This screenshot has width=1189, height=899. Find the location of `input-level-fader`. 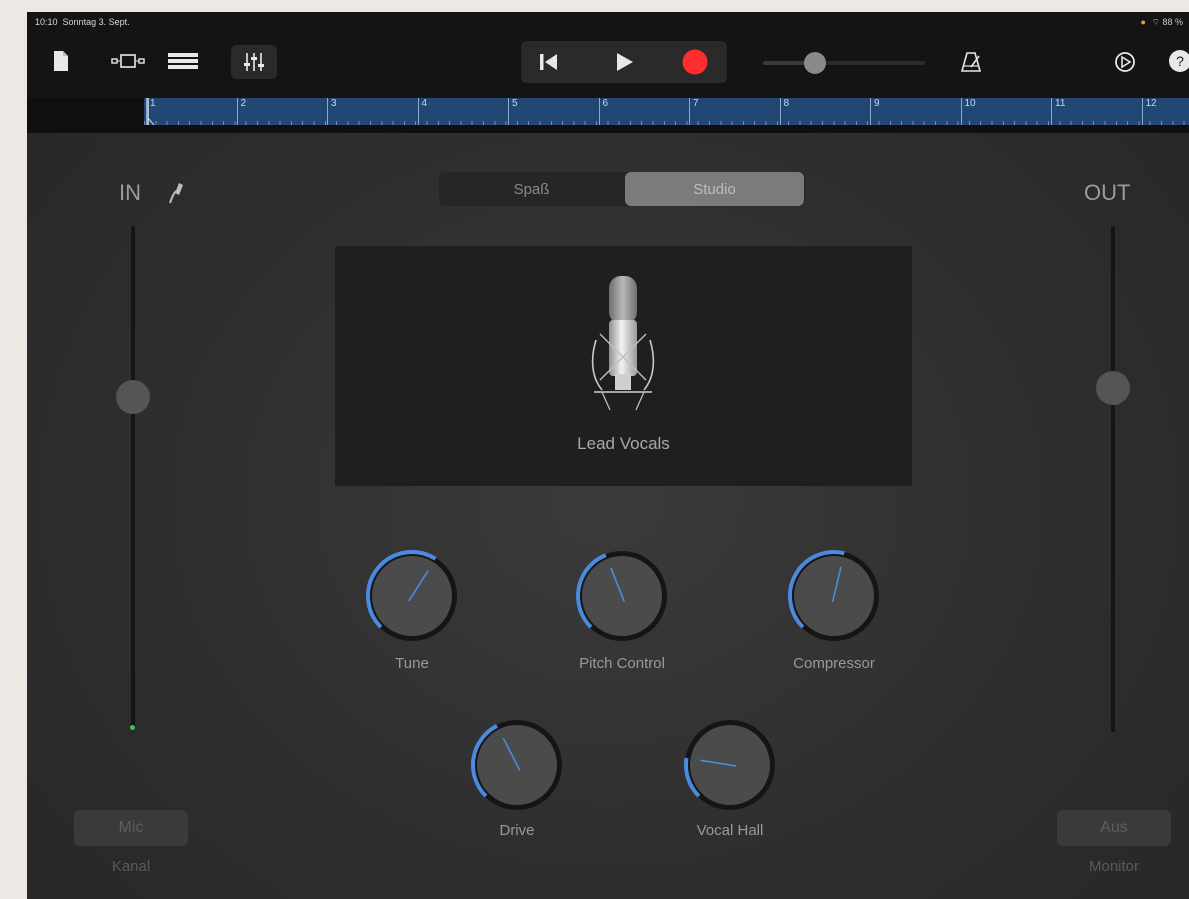

input-level-fader is located at coordinates (133, 477).